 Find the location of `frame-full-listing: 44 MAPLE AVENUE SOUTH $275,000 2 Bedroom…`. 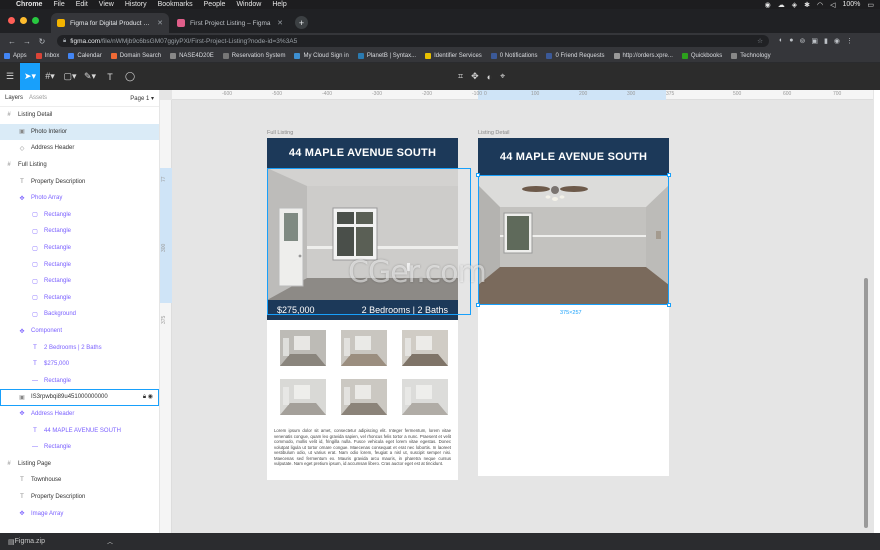

frame-full-listing: 44 MAPLE AVENUE SOUTH $275,000 2 Bedroom… is located at coordinates (362, 309).